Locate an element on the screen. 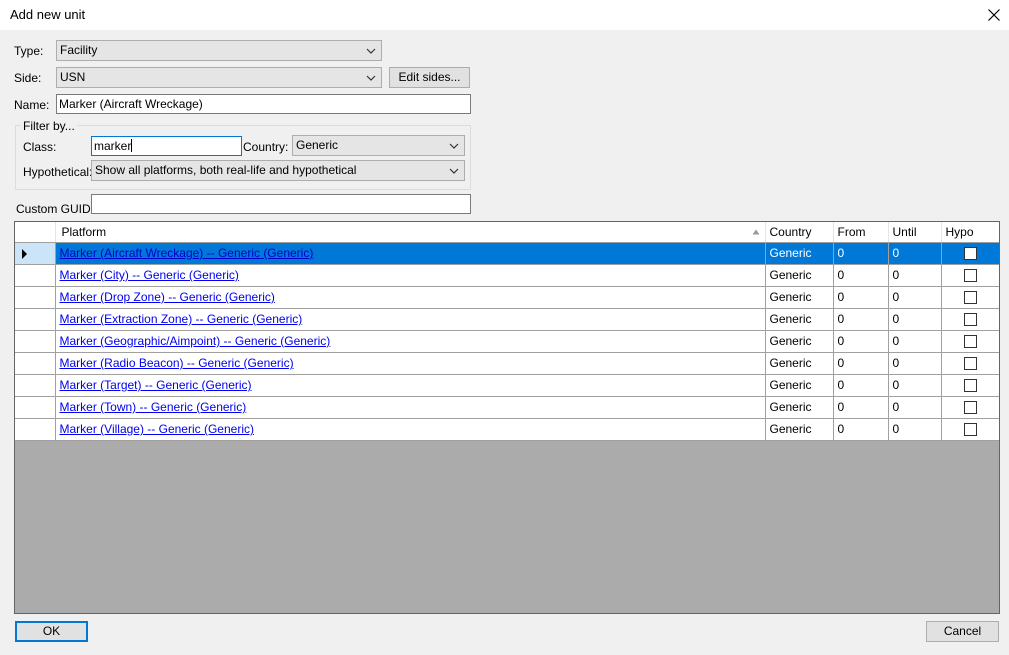  cell-platform-link: Marker (Drop Zone) -- Generic (Generic) is located at coordinates (410, 297).